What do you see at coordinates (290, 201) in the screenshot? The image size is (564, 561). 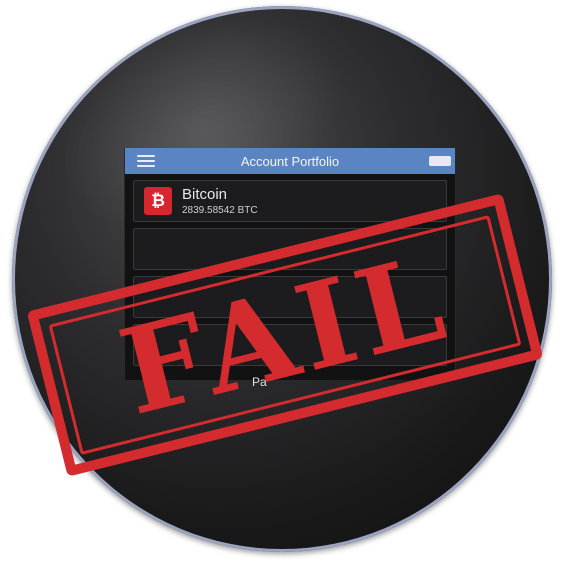 I see `portfolio-row-bitcoin: ₿ Bitcoin 2839.58542 BTC` at bounding box center [290, 201].